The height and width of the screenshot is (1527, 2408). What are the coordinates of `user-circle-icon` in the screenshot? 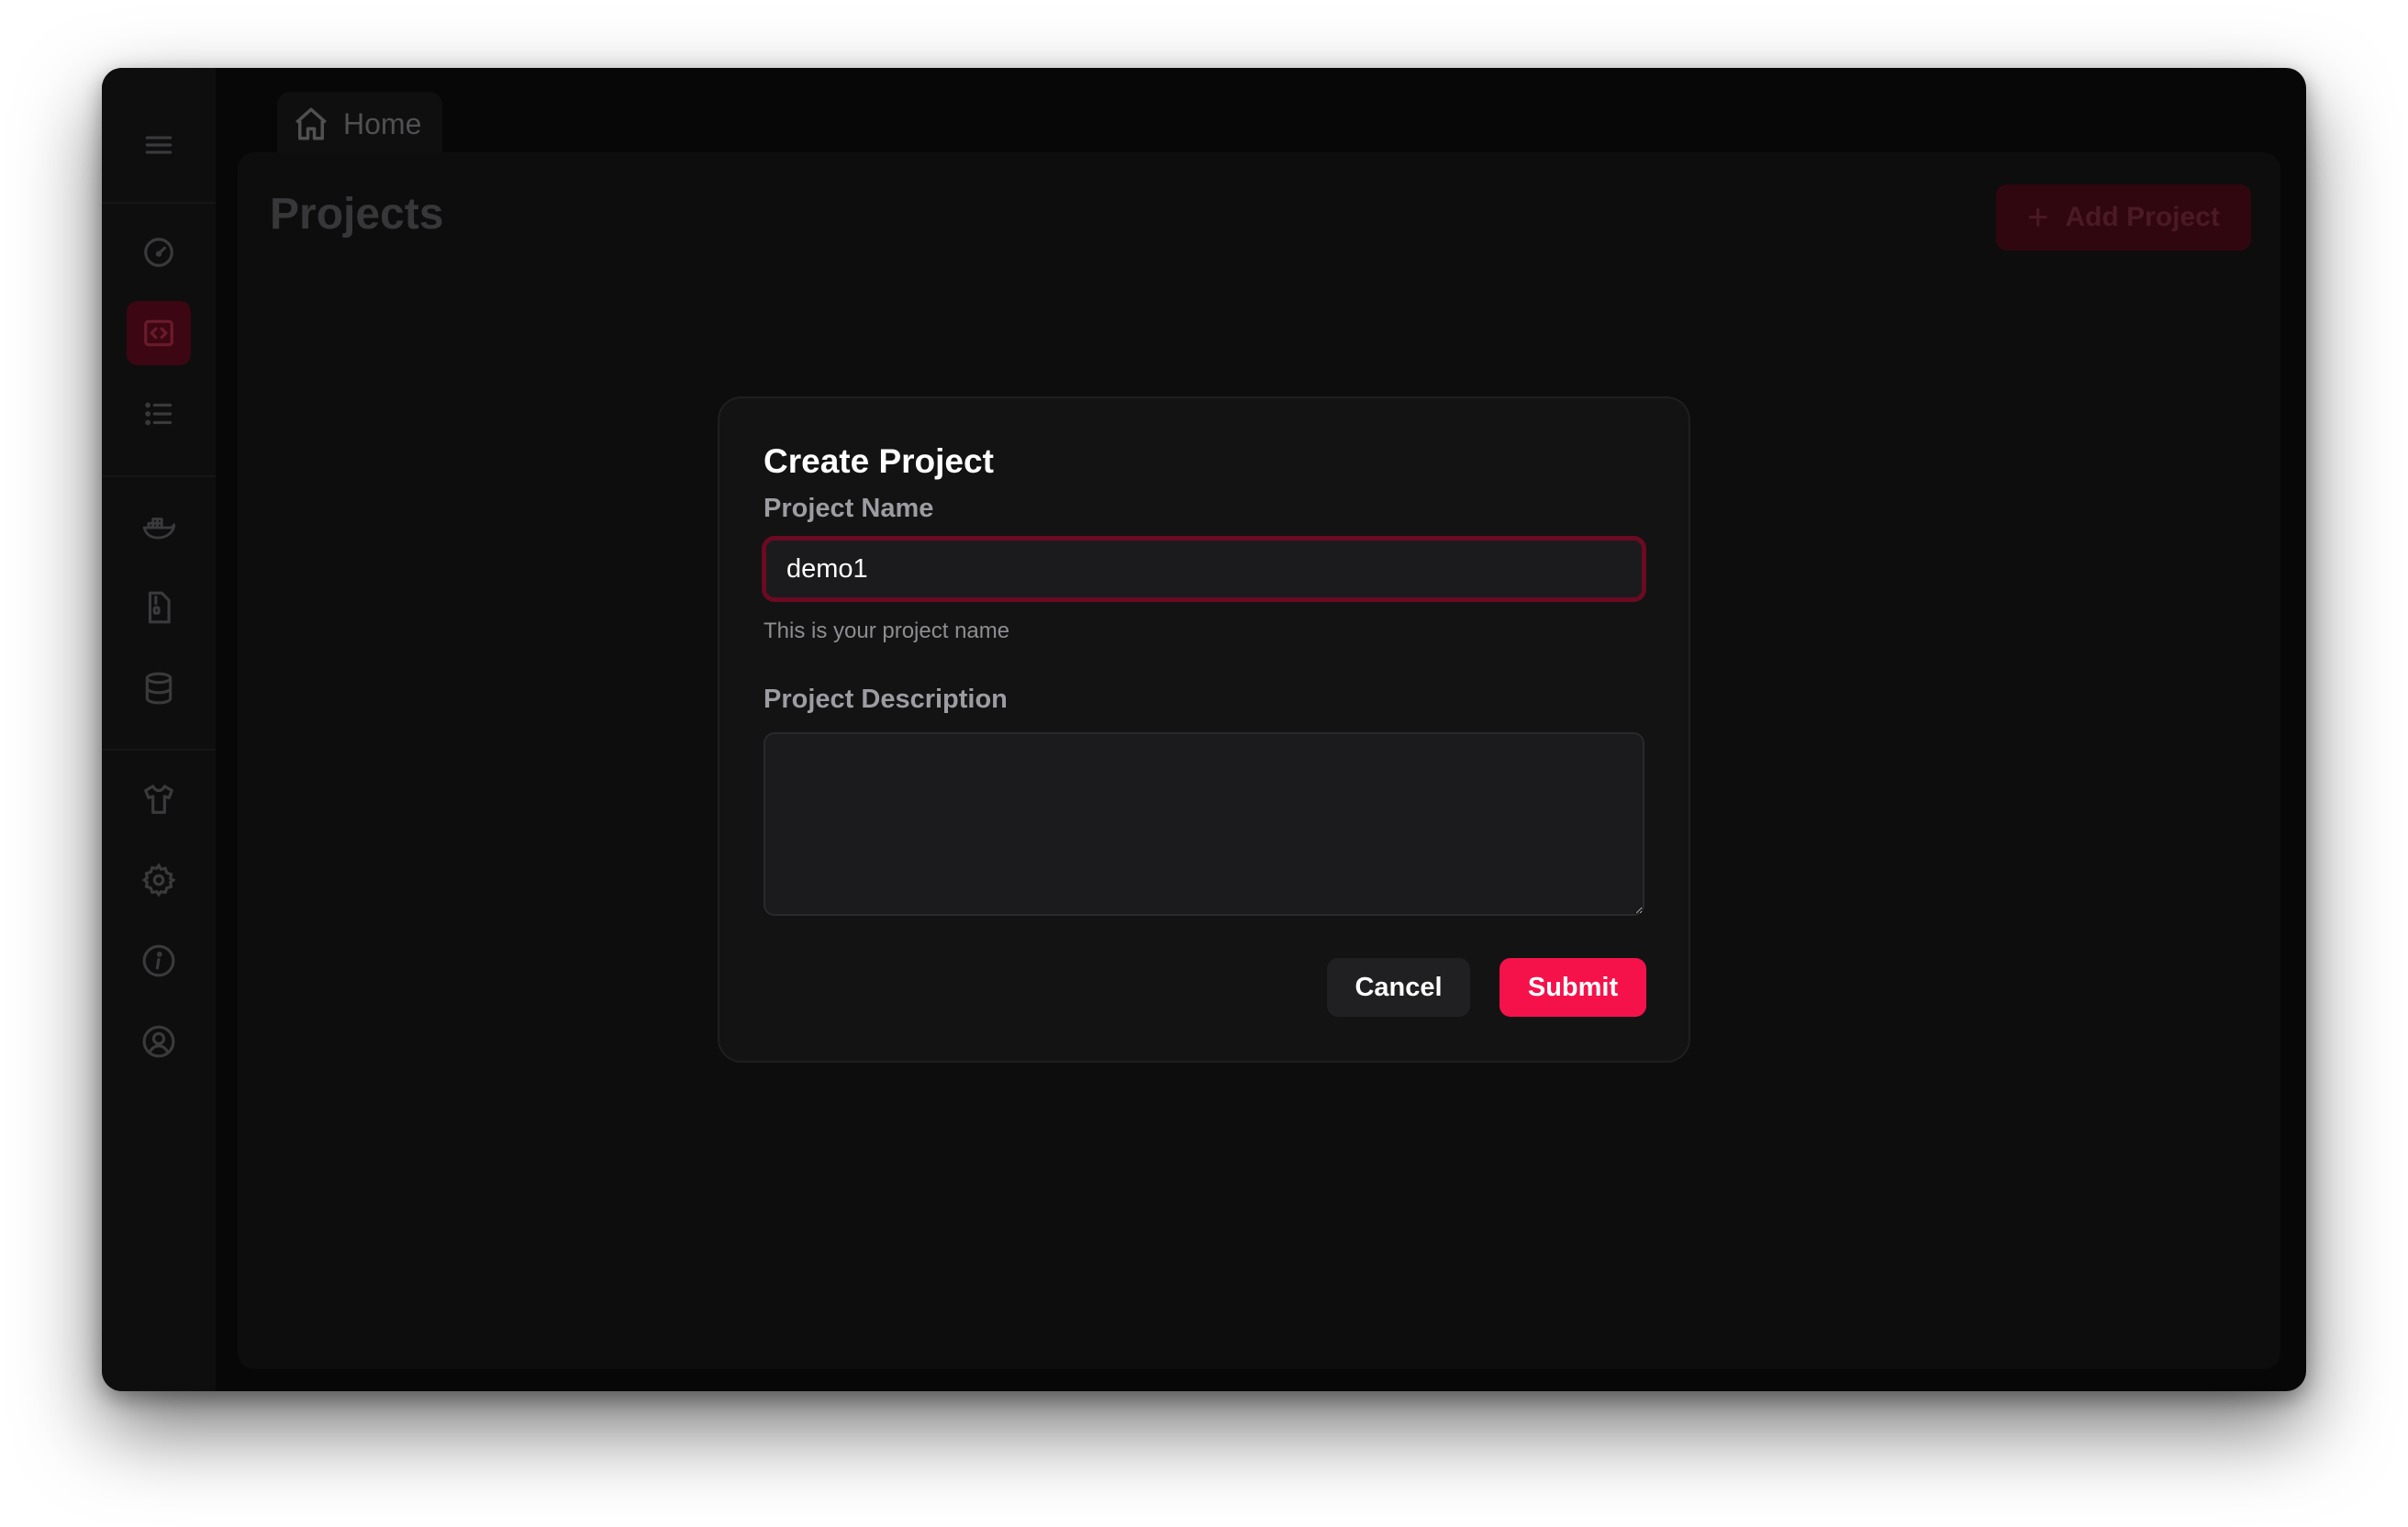 It's located at (158, 1042).